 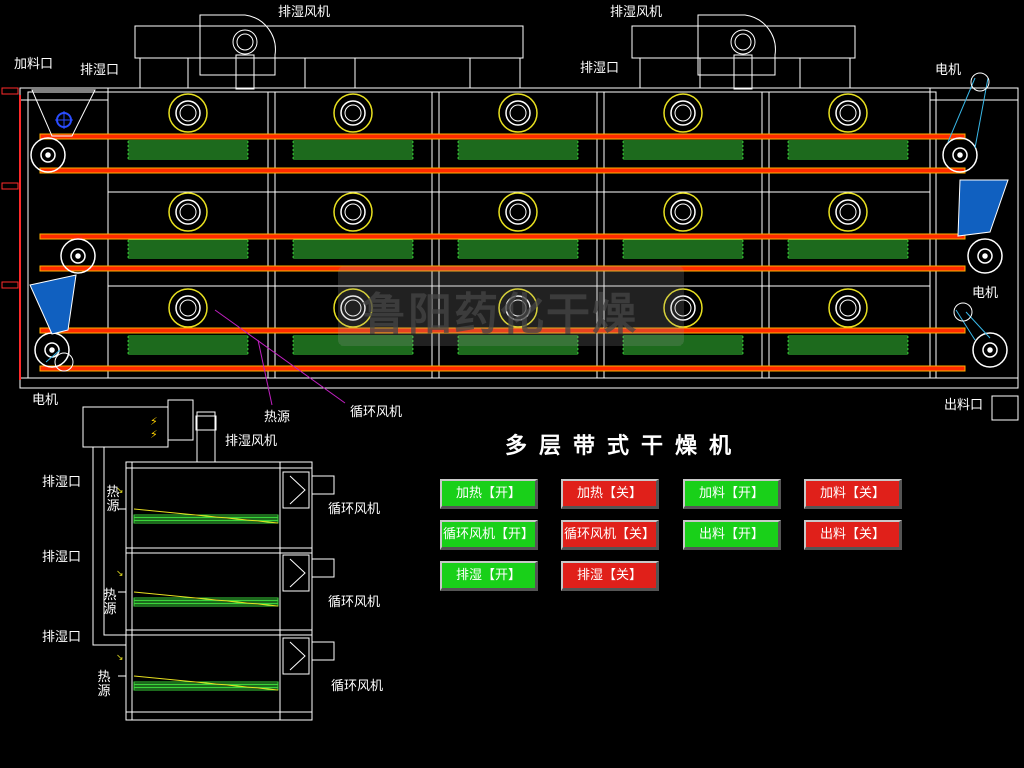 I want to click on label-side-heat-source-3: 热源, so click(x=104, y=684).